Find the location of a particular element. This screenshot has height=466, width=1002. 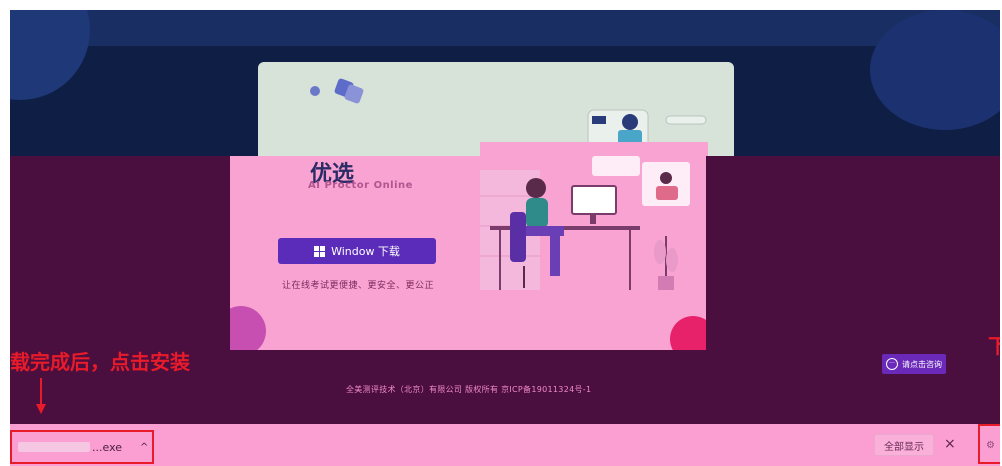

windows-icon is located at coordinates (320, 251).